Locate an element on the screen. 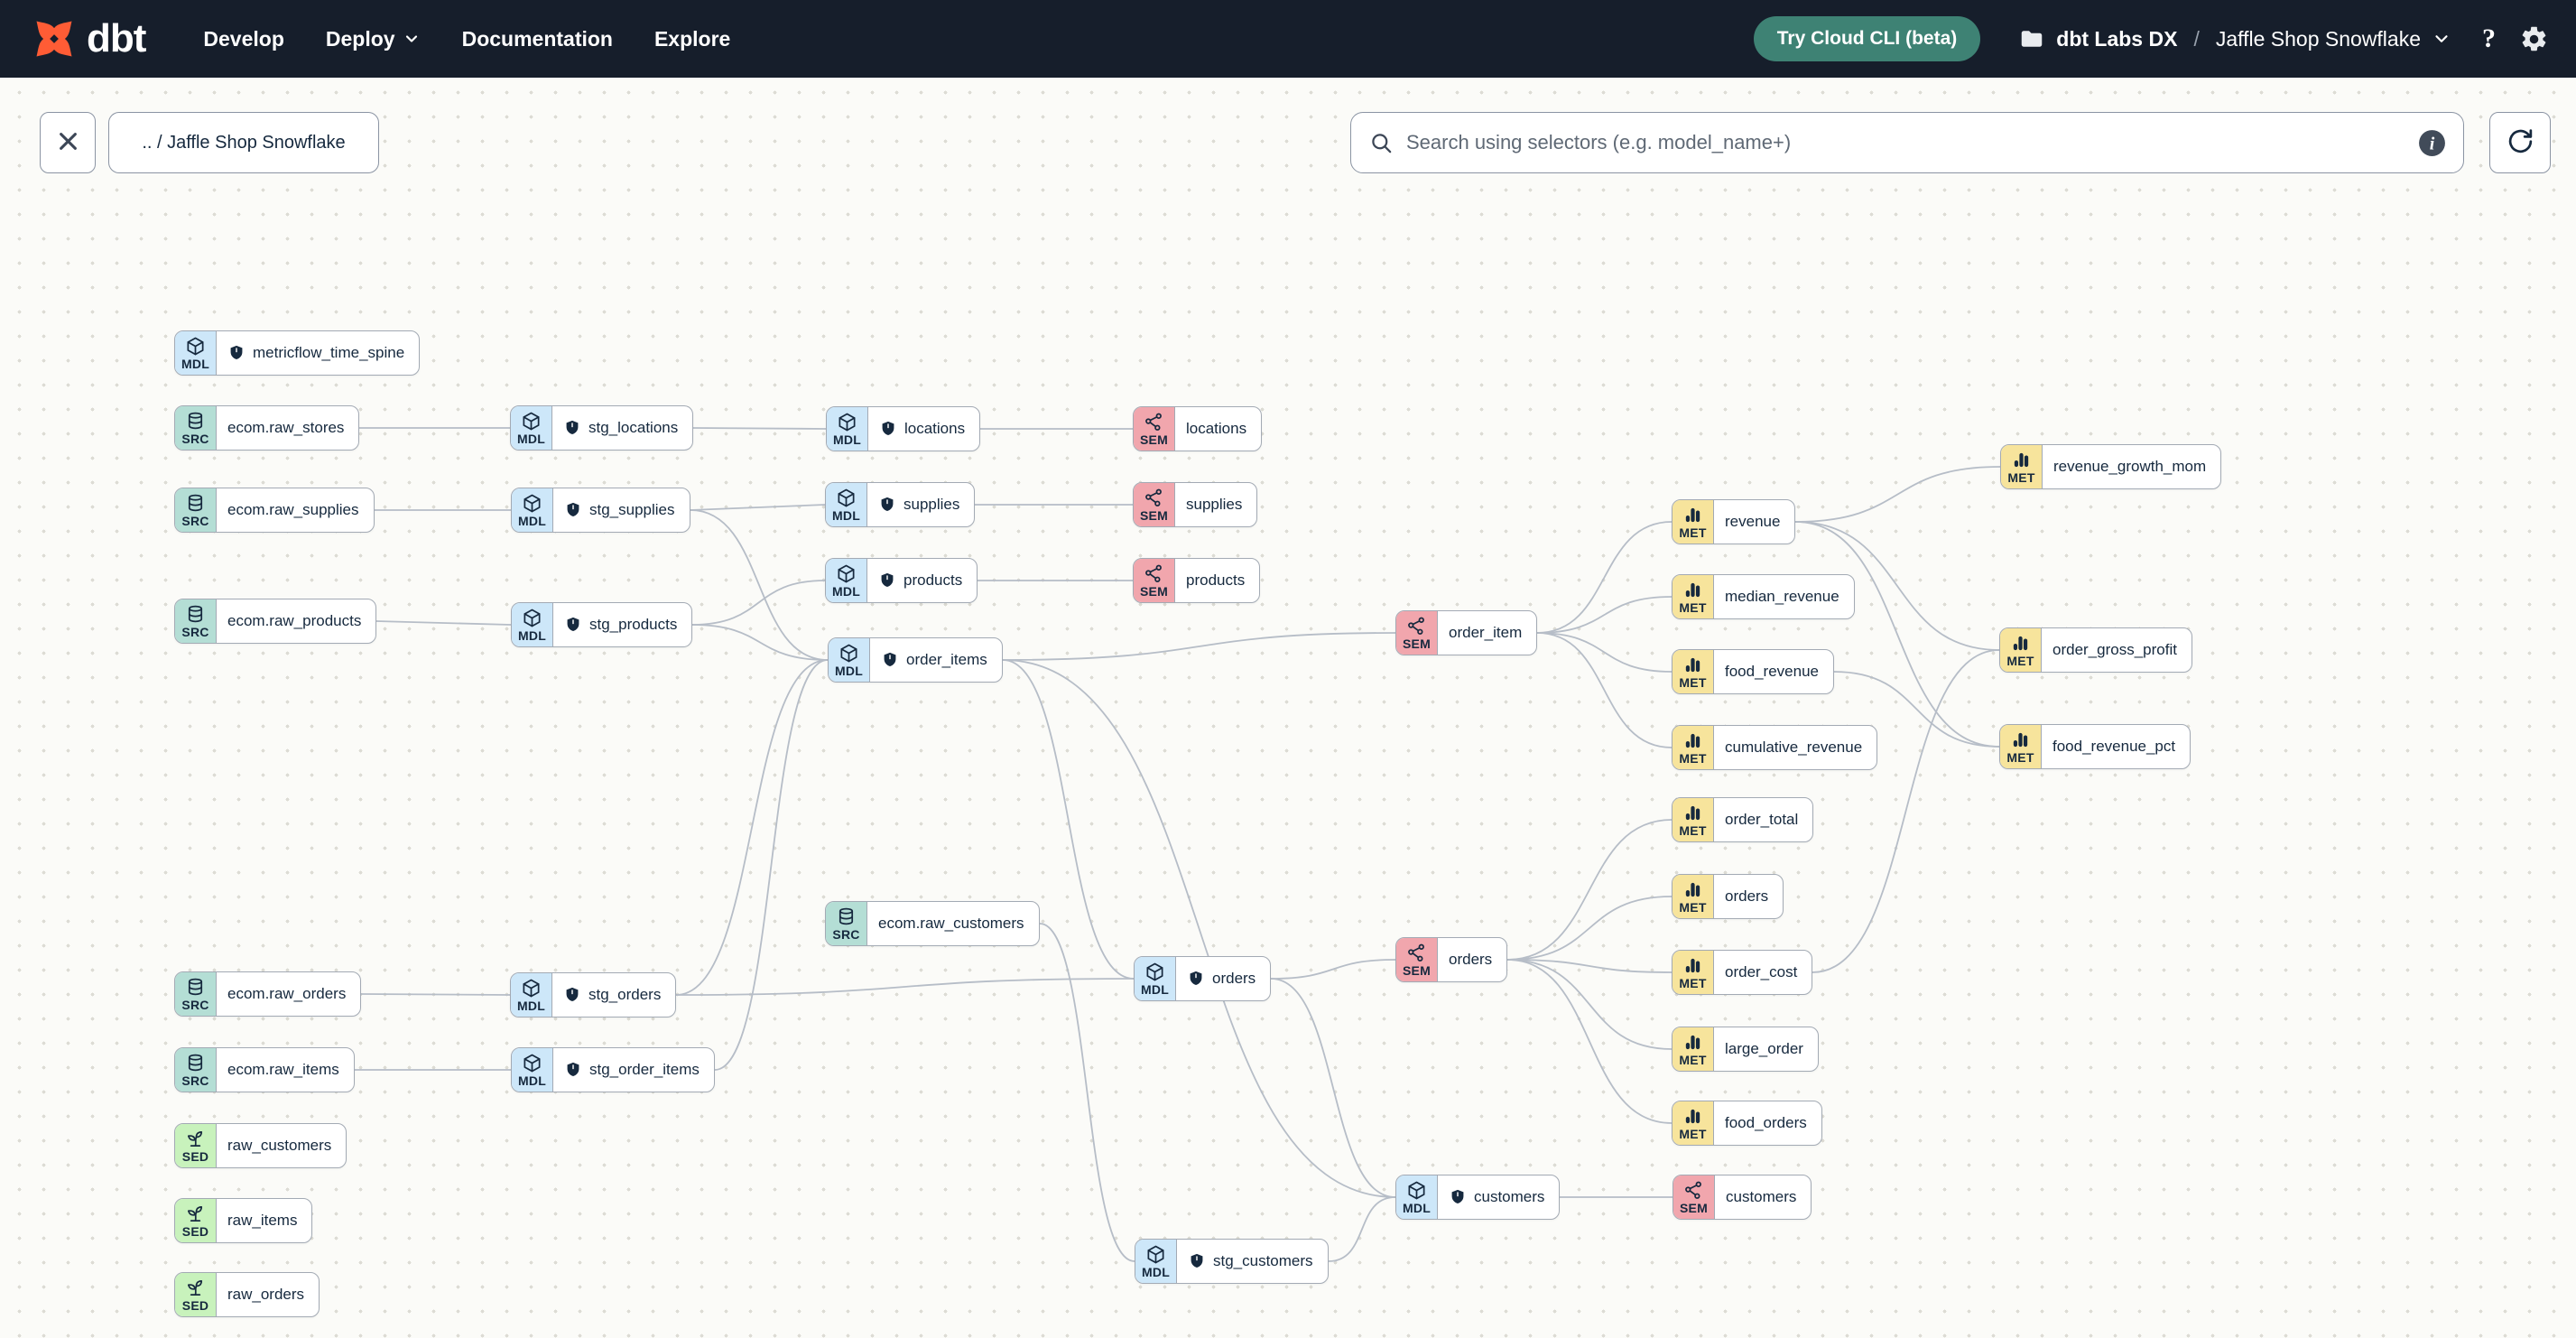 This screenshot has width=2576, height=1338. graph-node-median_revenue_met: MET median_revenue is located at coordinates (1763, 596).